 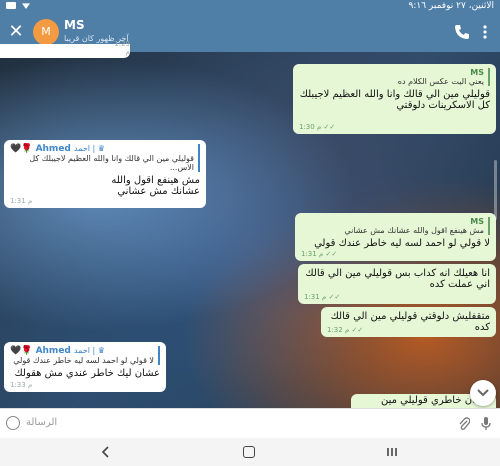 I want to click on message-time: 1:29 م, so click(x=122, y=48).